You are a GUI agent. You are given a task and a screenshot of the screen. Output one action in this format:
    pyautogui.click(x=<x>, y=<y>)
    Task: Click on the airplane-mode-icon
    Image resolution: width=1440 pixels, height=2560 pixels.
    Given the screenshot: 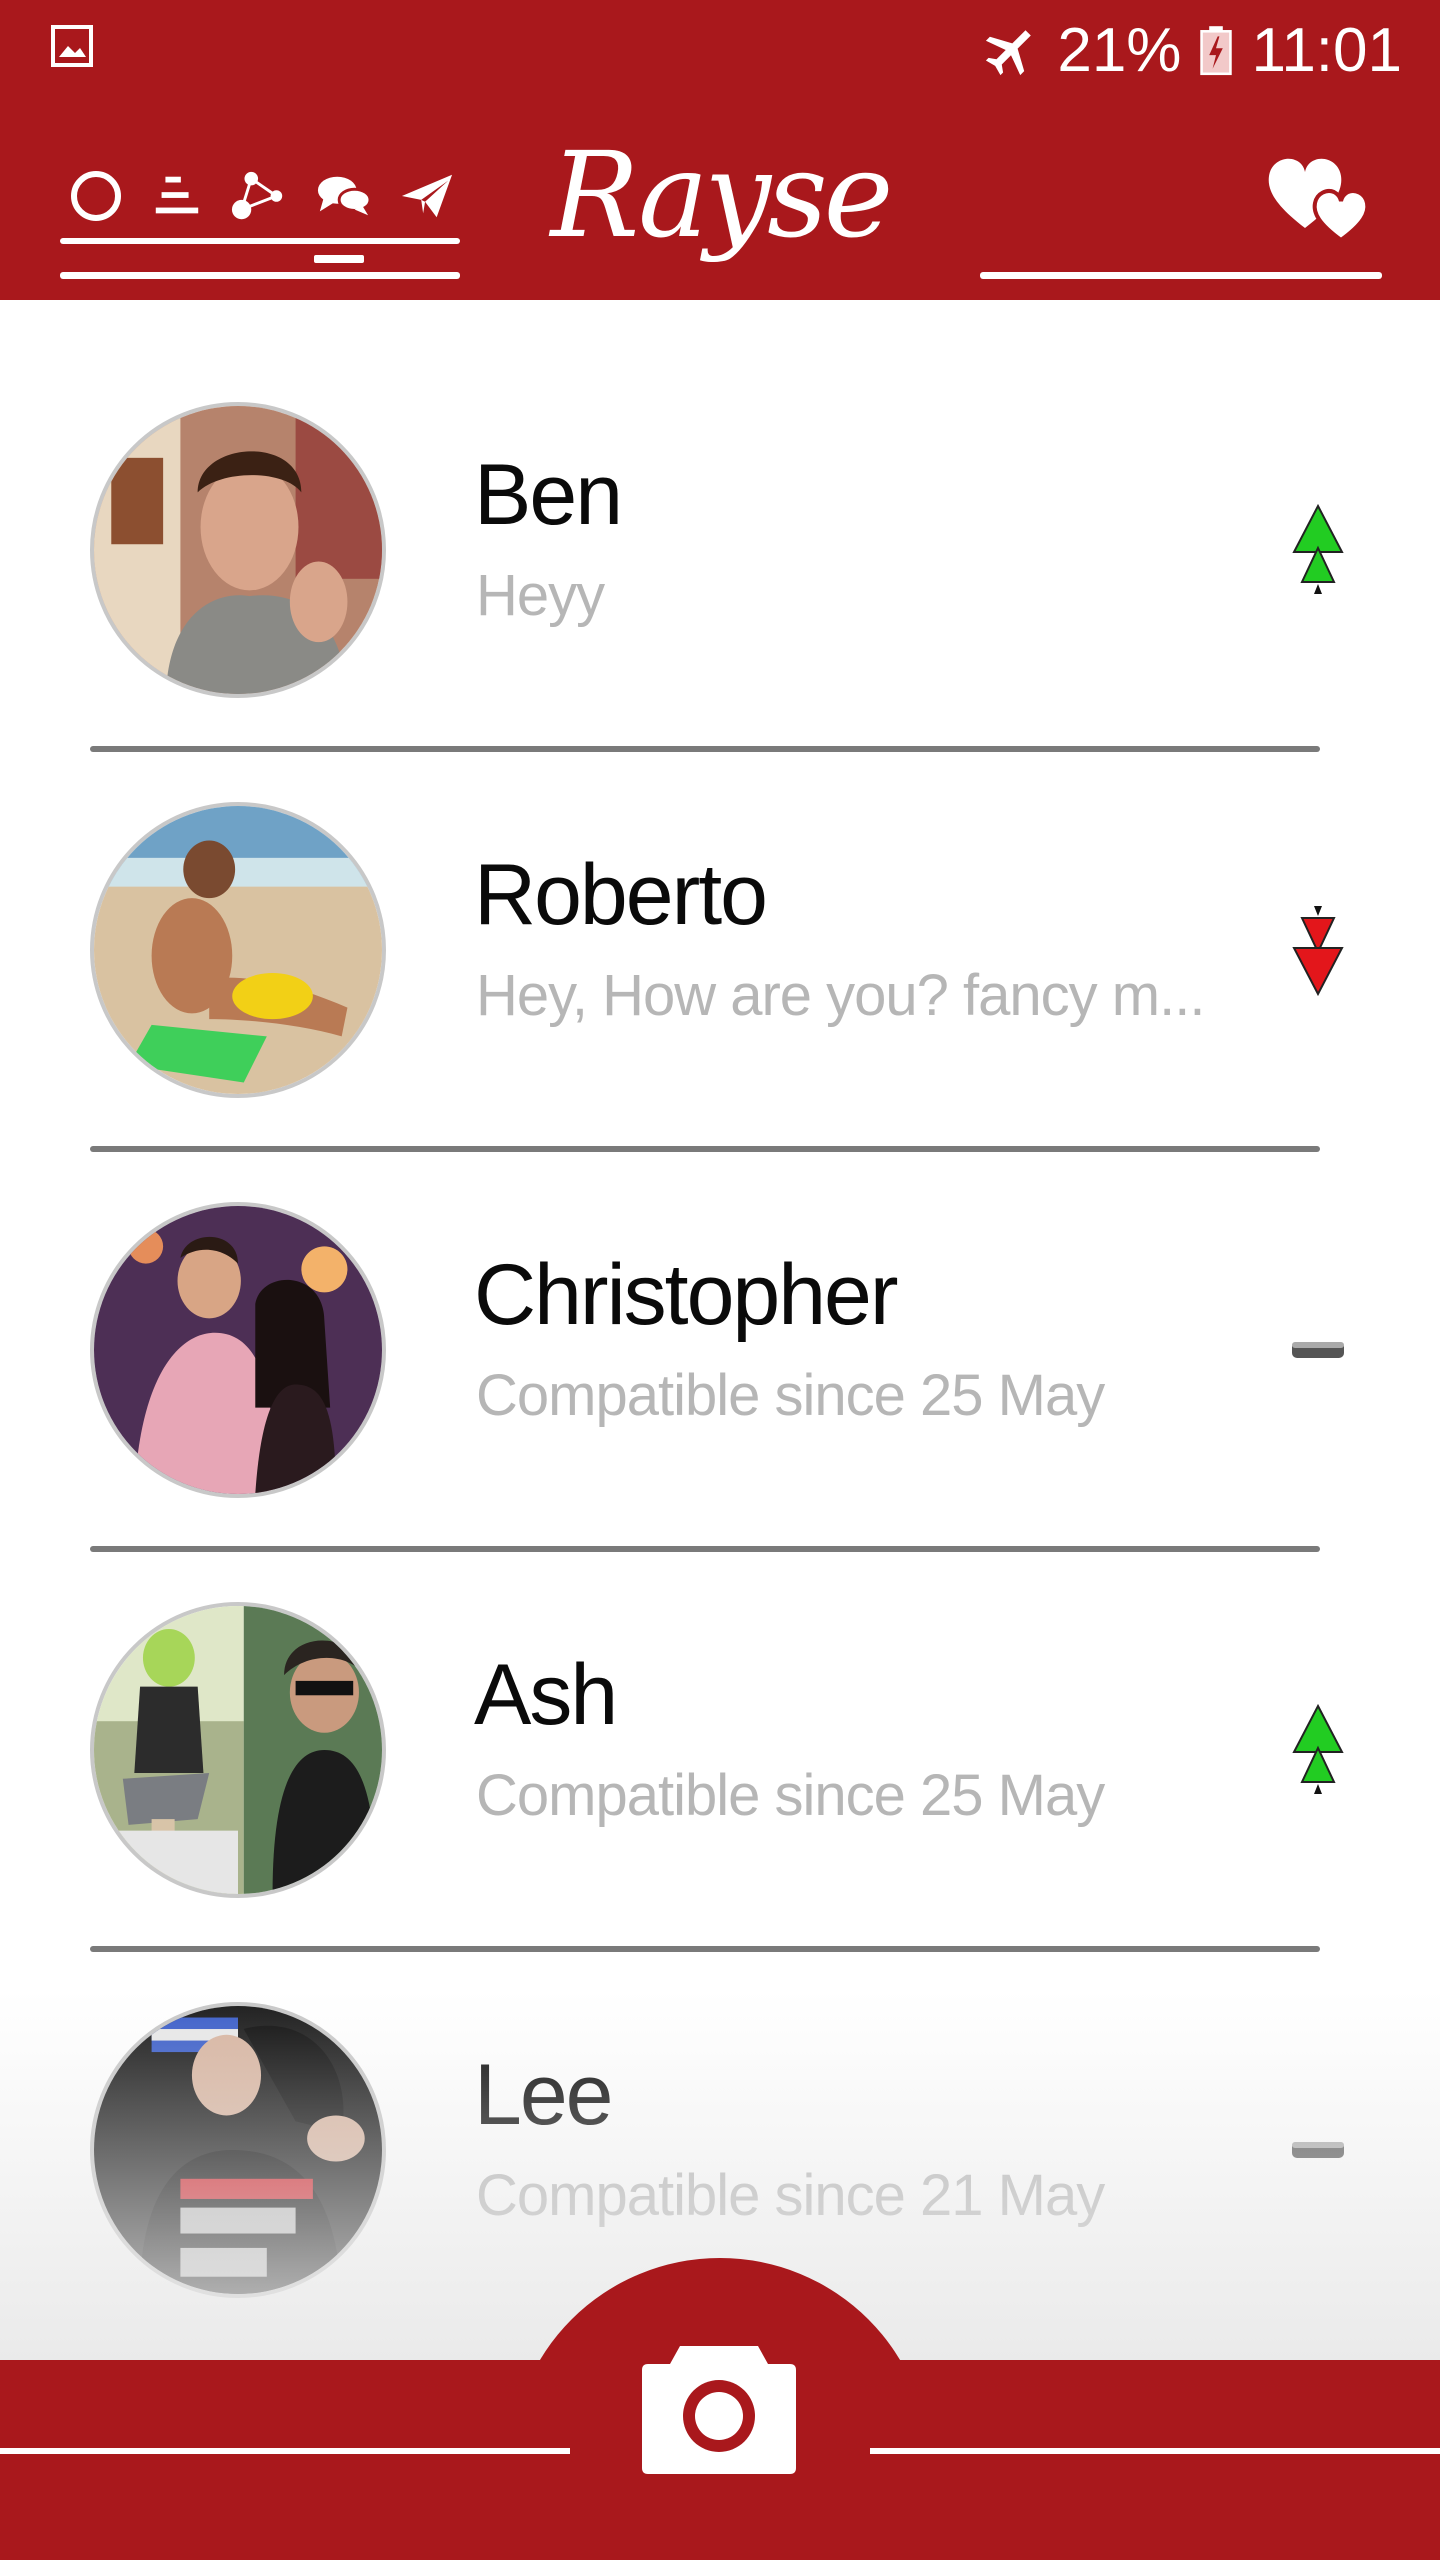 What is the action you would take?
    pyautogui.click(x=1011, y=50)
    